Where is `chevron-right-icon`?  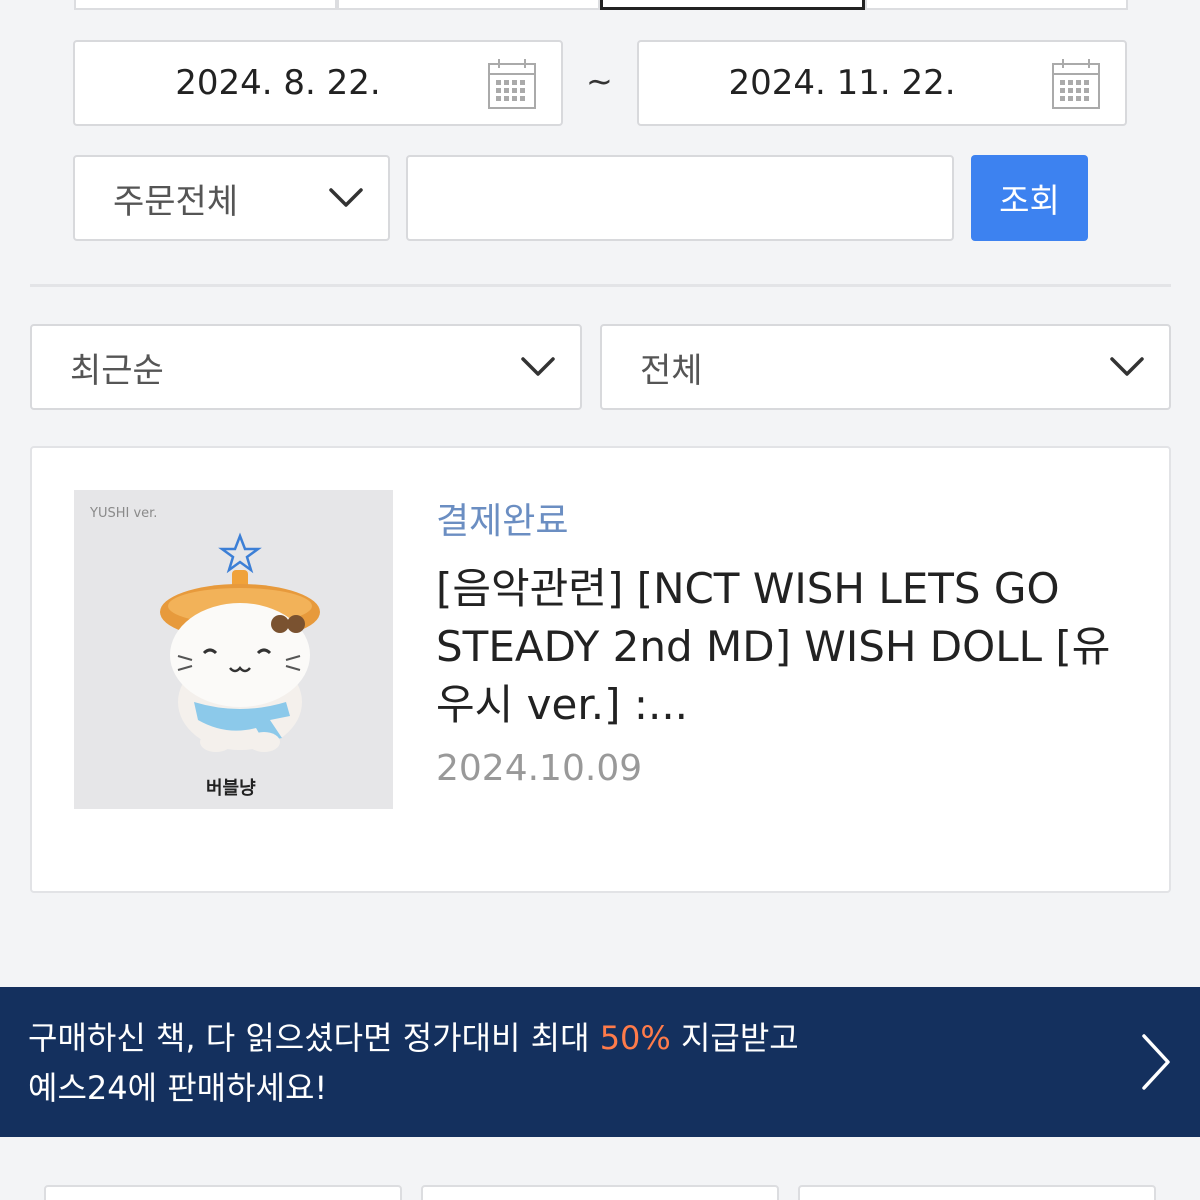 chevron-right-icon is located at coordinates (1156, 1062).